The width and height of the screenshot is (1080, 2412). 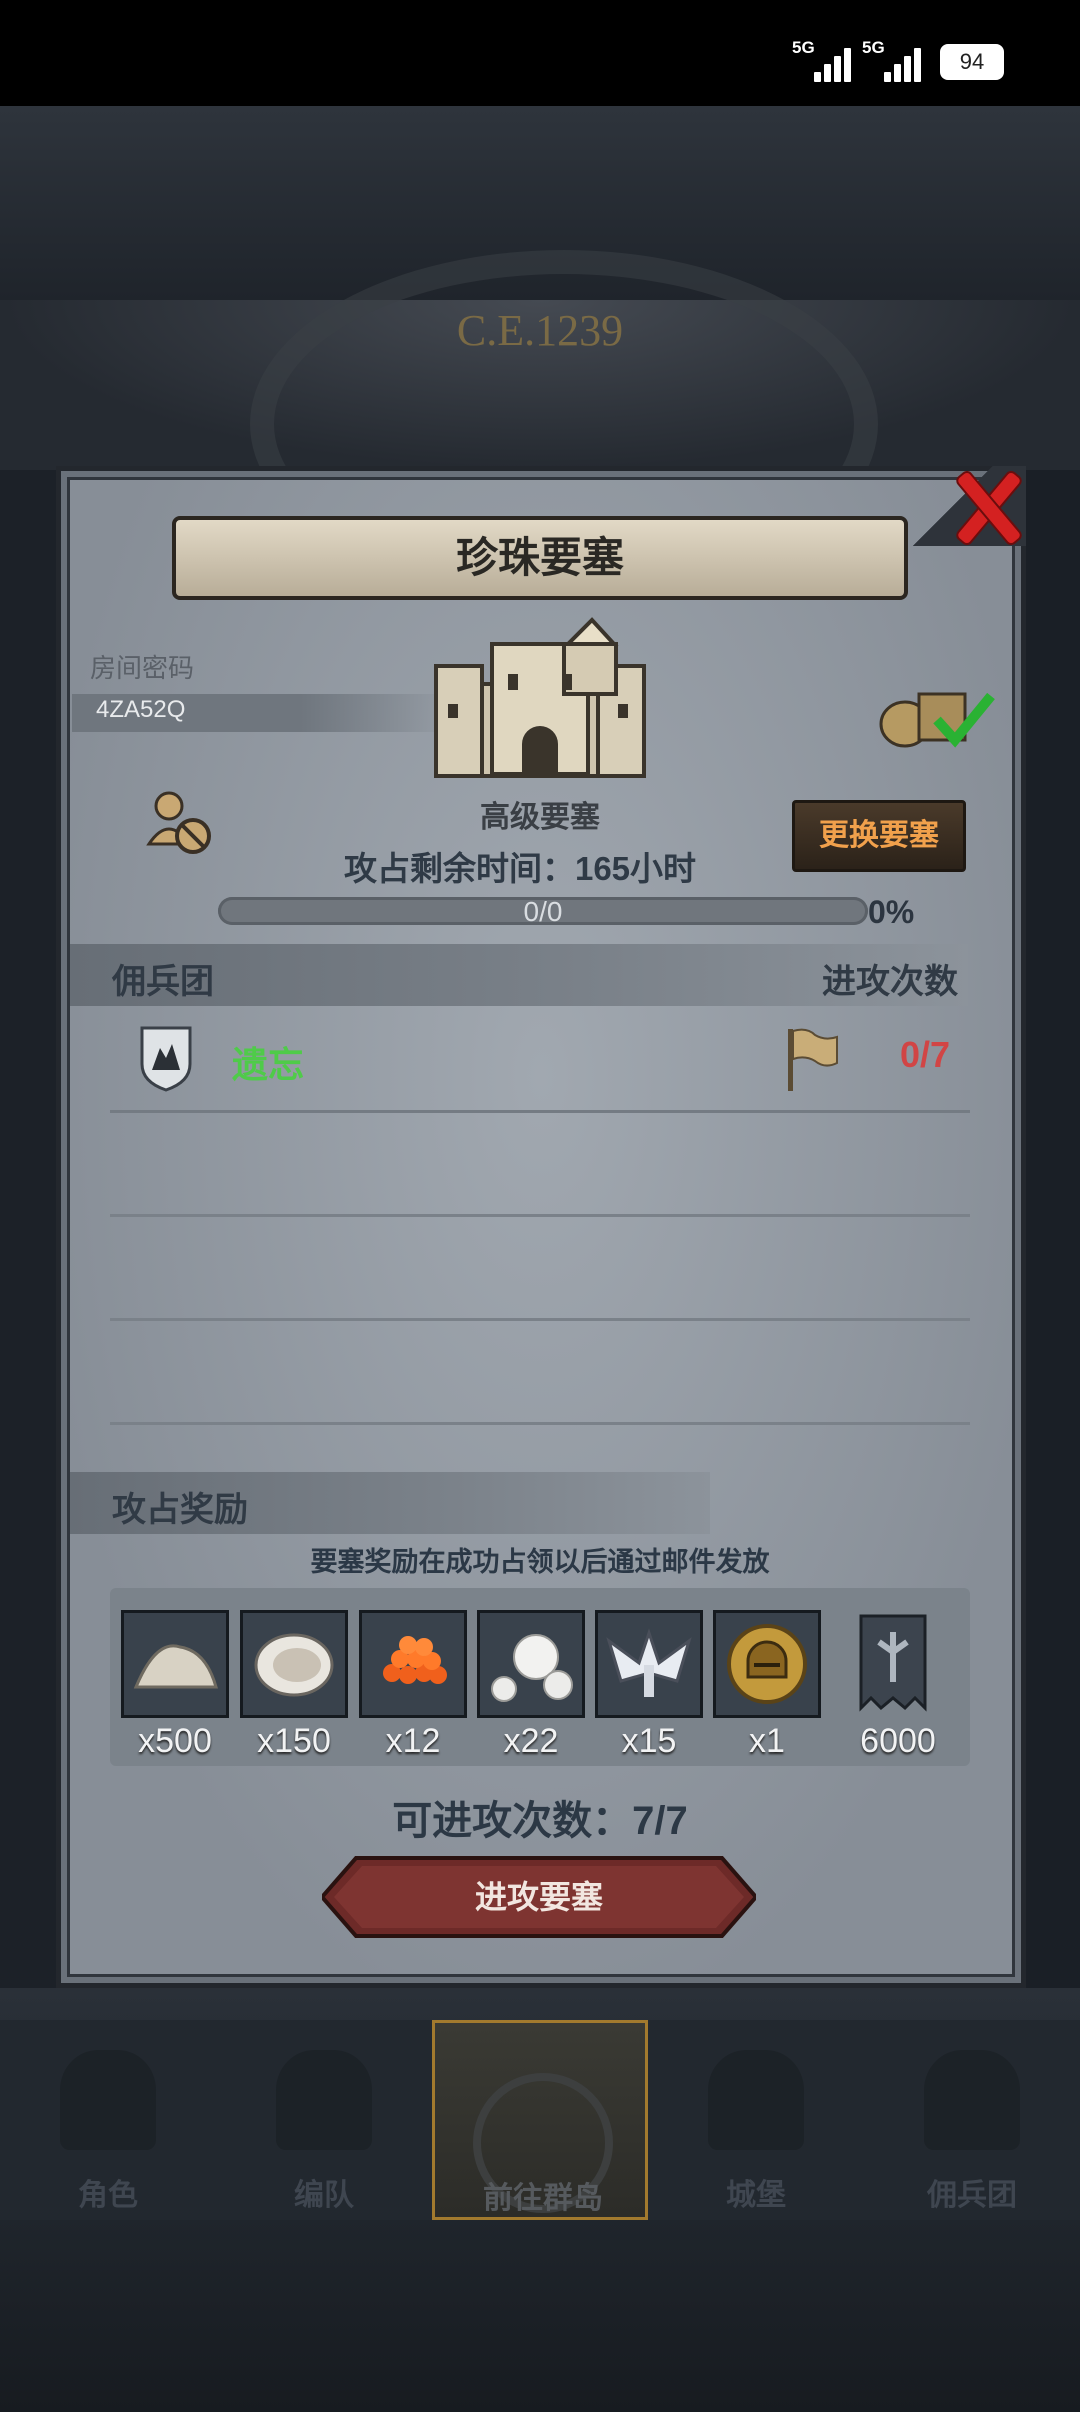 I want to click on guild-shield-icon, so click(x=166, y=1059).